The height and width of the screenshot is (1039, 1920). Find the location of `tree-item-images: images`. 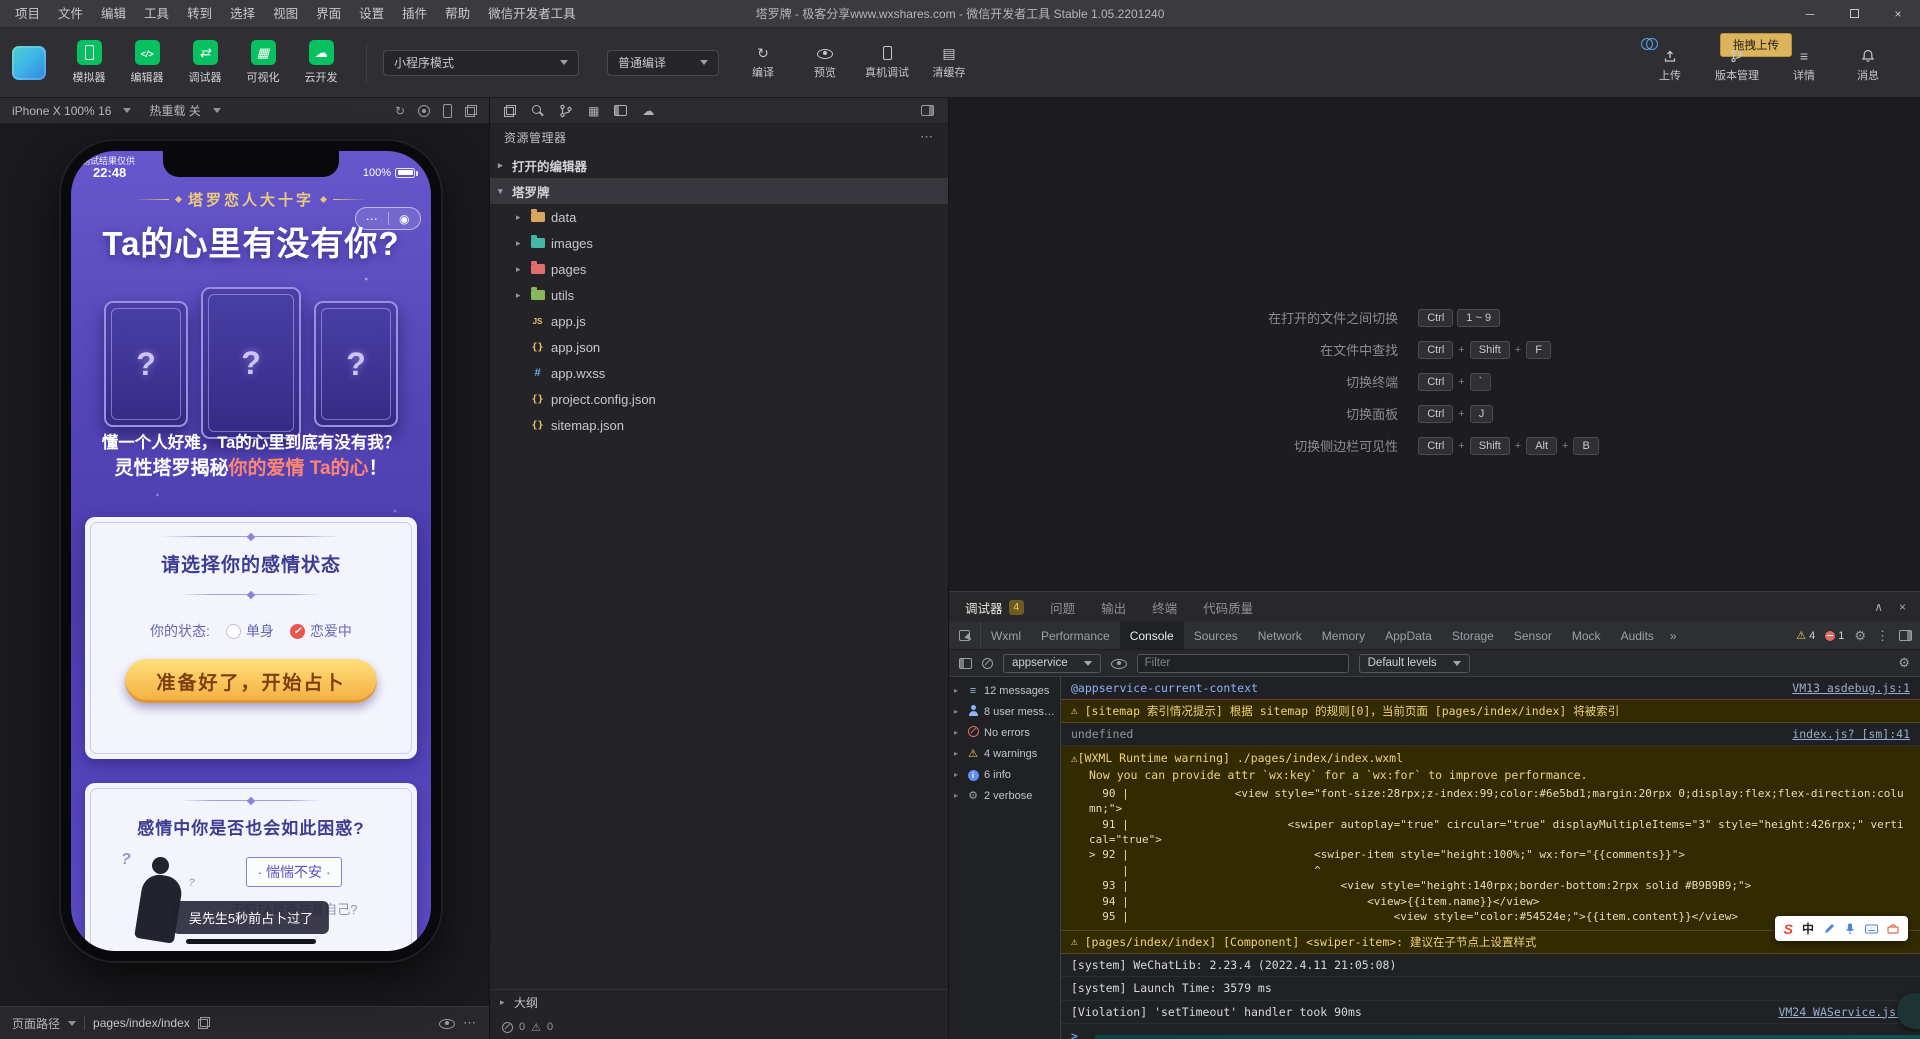

tree-item-images: images is located at coordinates (719, 243).